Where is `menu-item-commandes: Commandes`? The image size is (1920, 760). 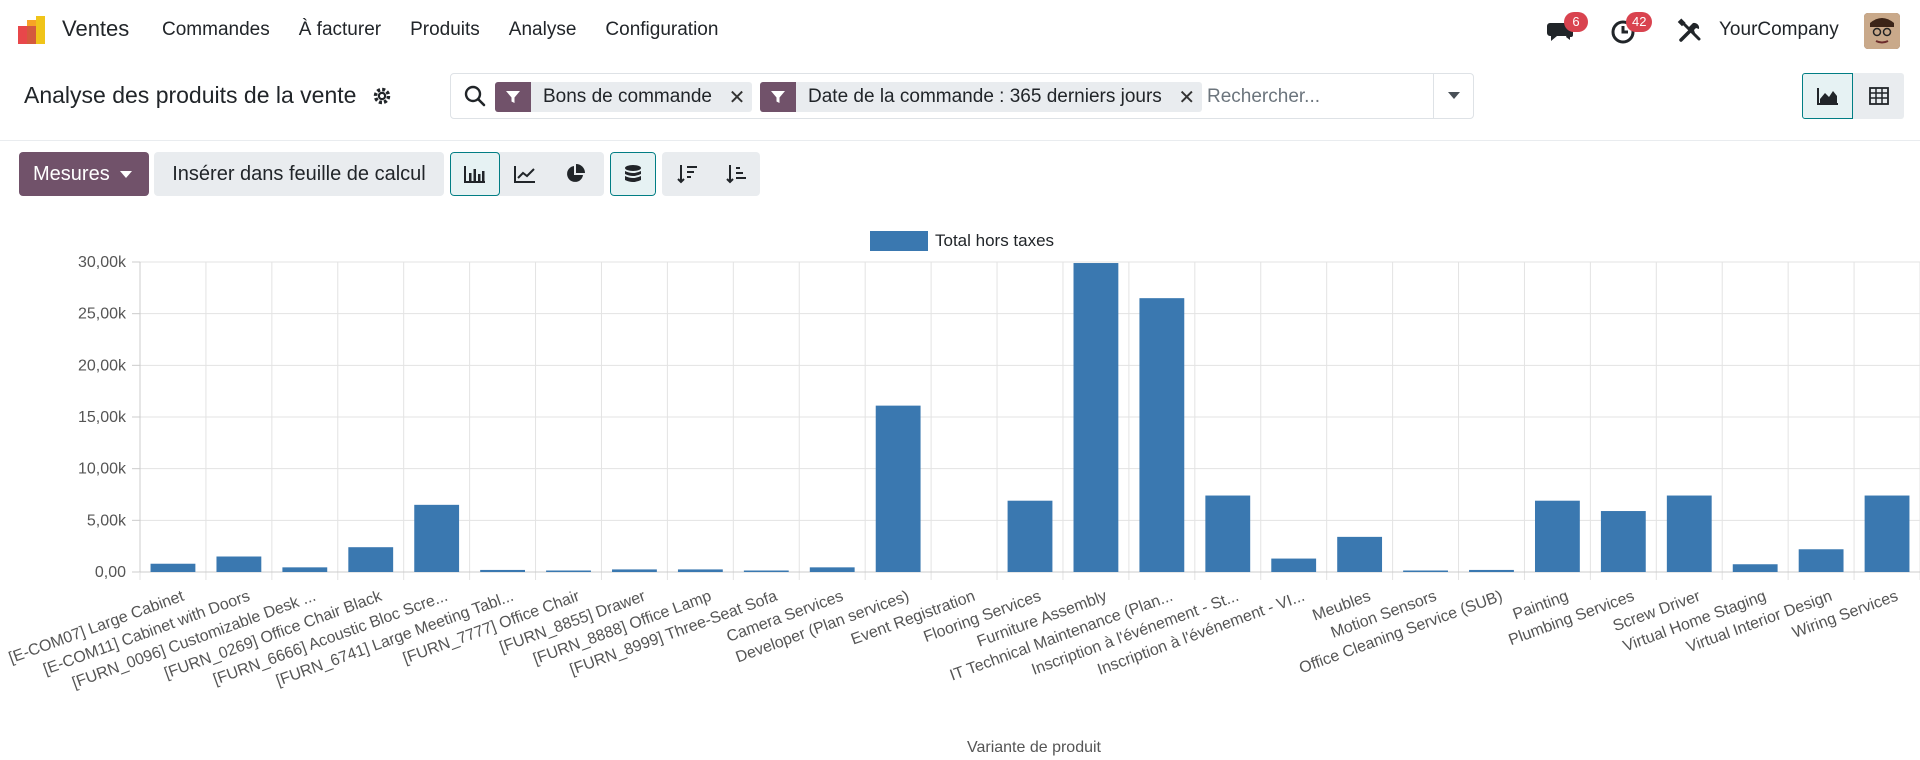 menu-item-commandes: Commandes is located at coordinates (216, 30).